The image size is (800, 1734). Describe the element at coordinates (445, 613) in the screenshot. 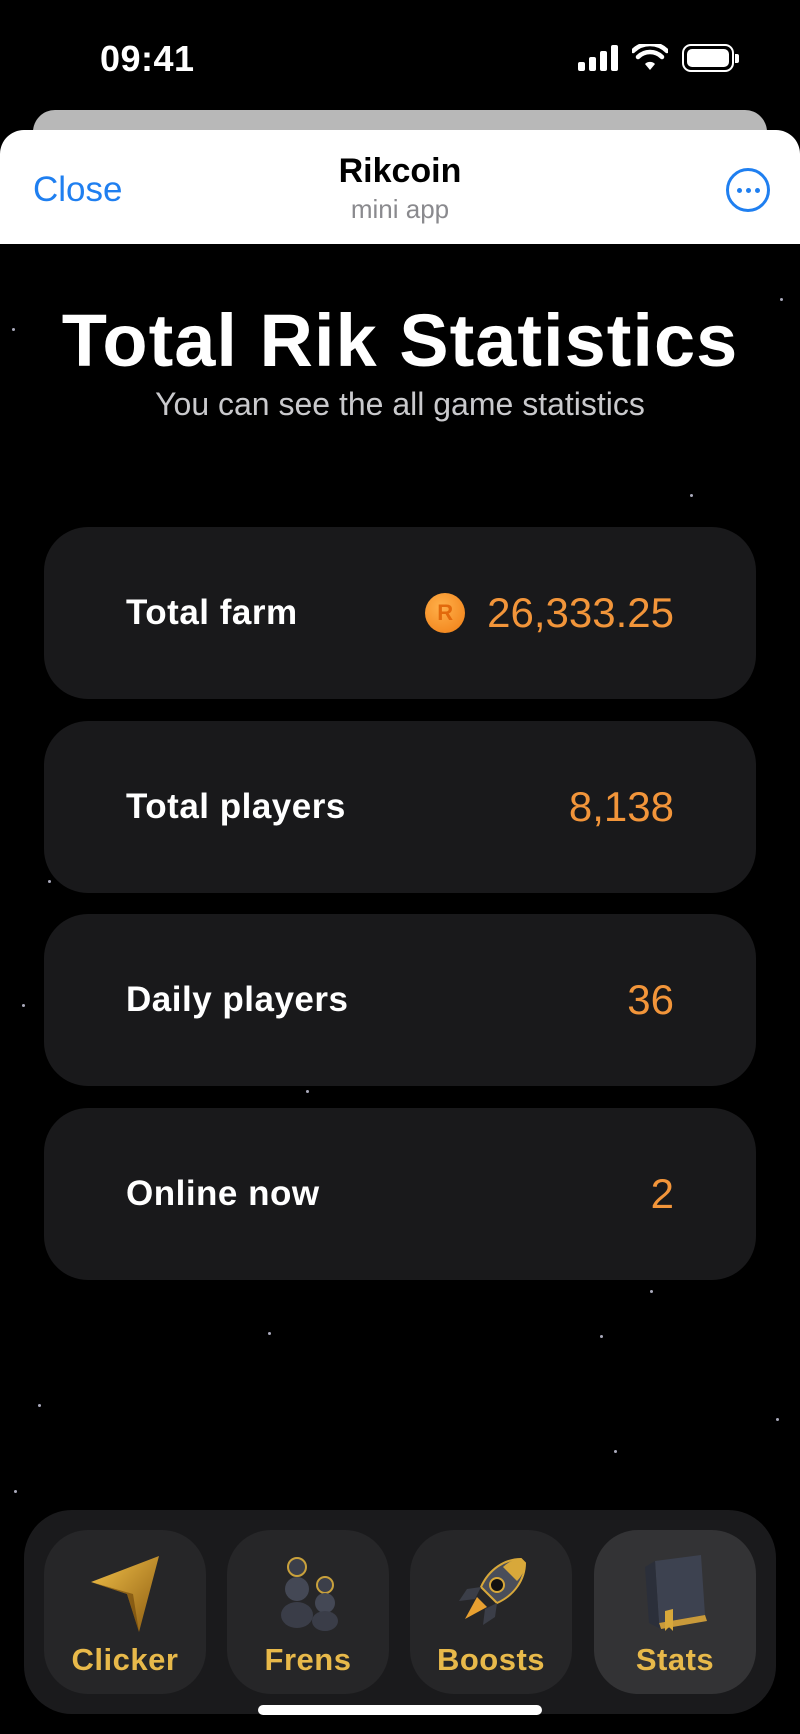

I see `rikcoin-icon: R` at that location.